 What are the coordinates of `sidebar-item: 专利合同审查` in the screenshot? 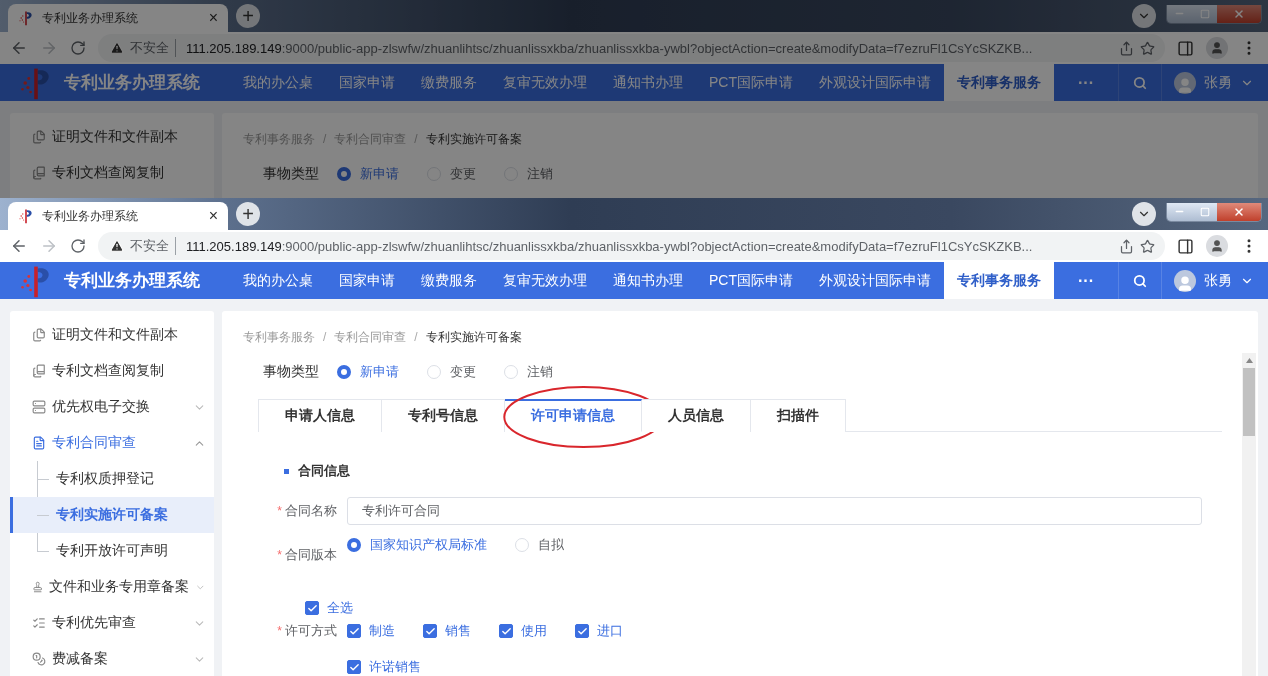 It's located at (112, 443).